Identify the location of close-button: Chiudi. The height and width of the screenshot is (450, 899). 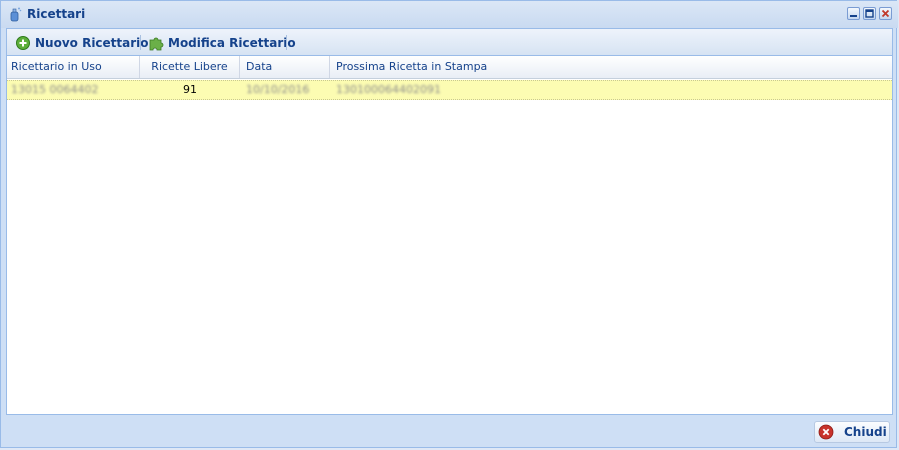
(852, 432).